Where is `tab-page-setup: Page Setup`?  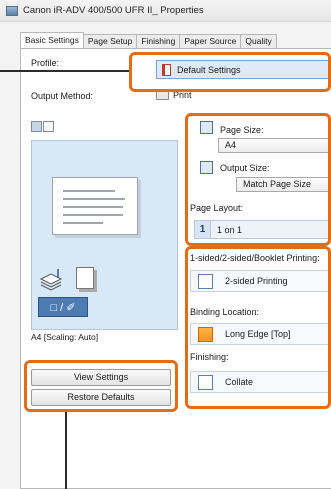
tab-page-setup: Page Setup is located at coordinates (110, 41).